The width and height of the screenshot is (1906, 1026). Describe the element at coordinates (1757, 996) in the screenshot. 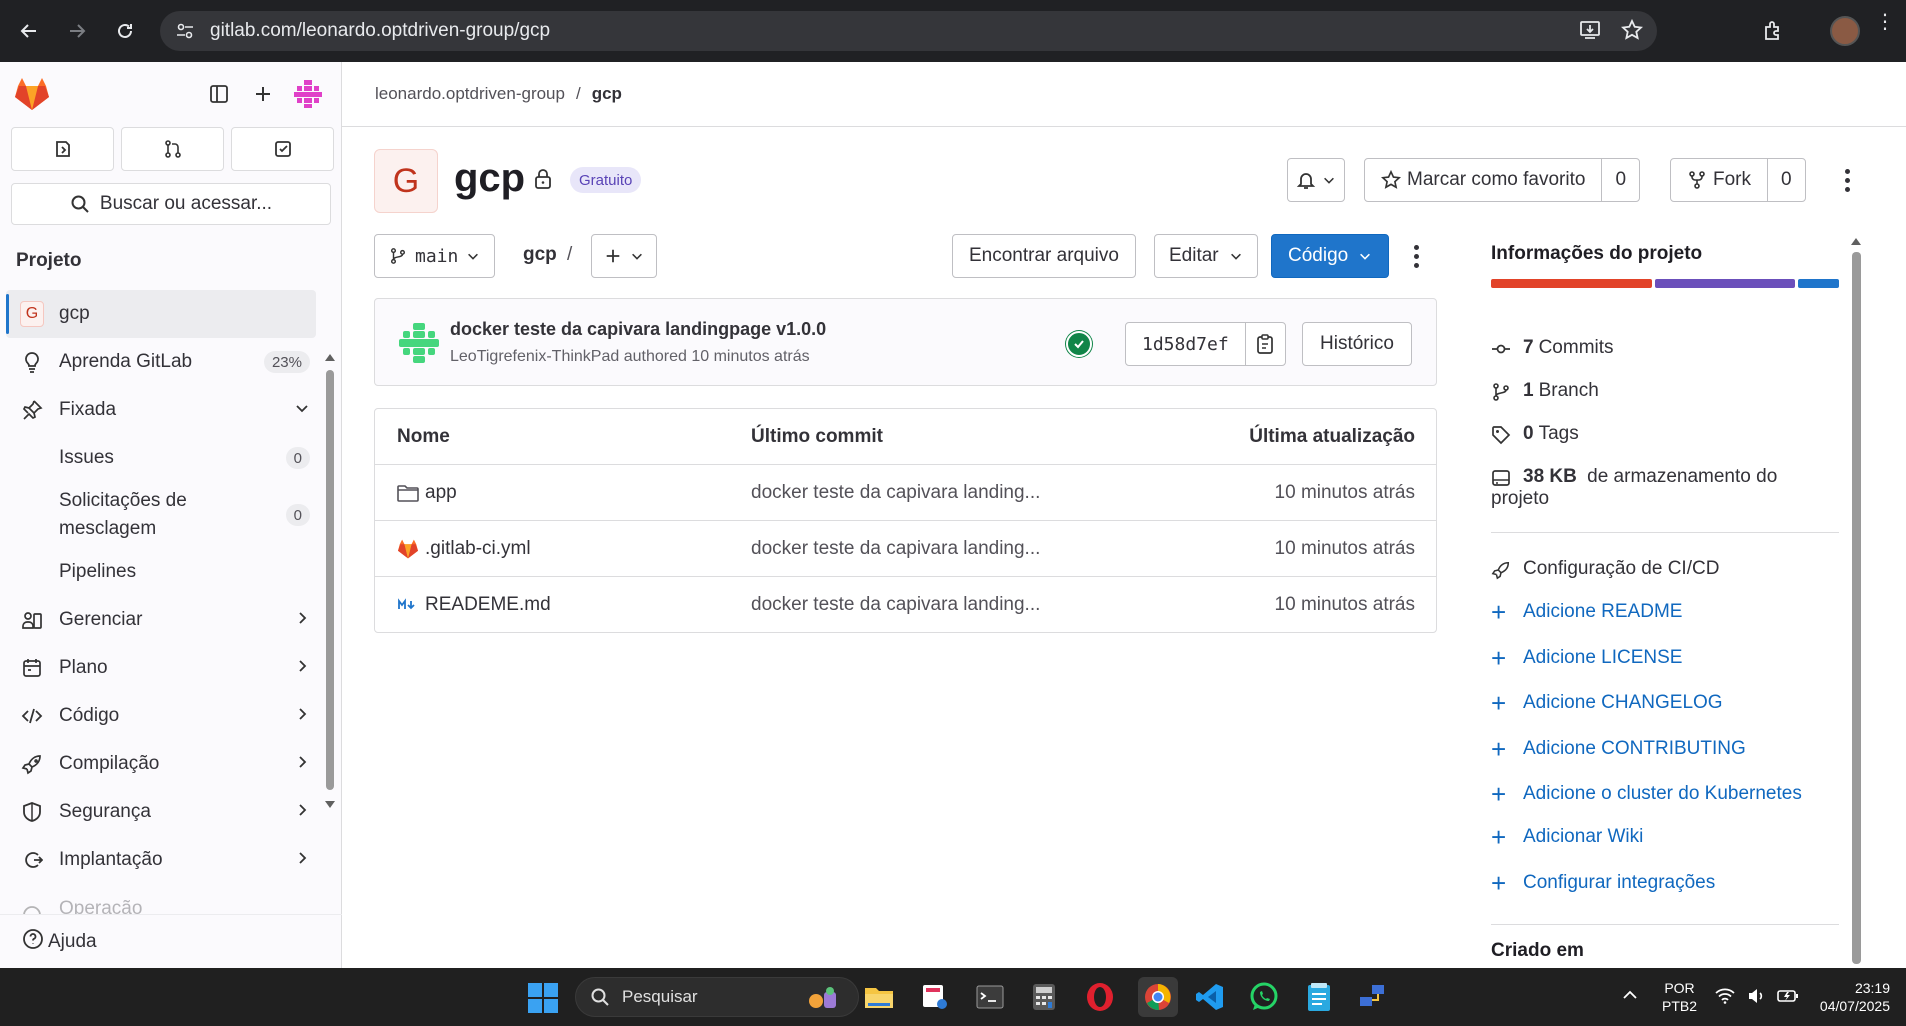

I see `system-tray-icons` at that location.